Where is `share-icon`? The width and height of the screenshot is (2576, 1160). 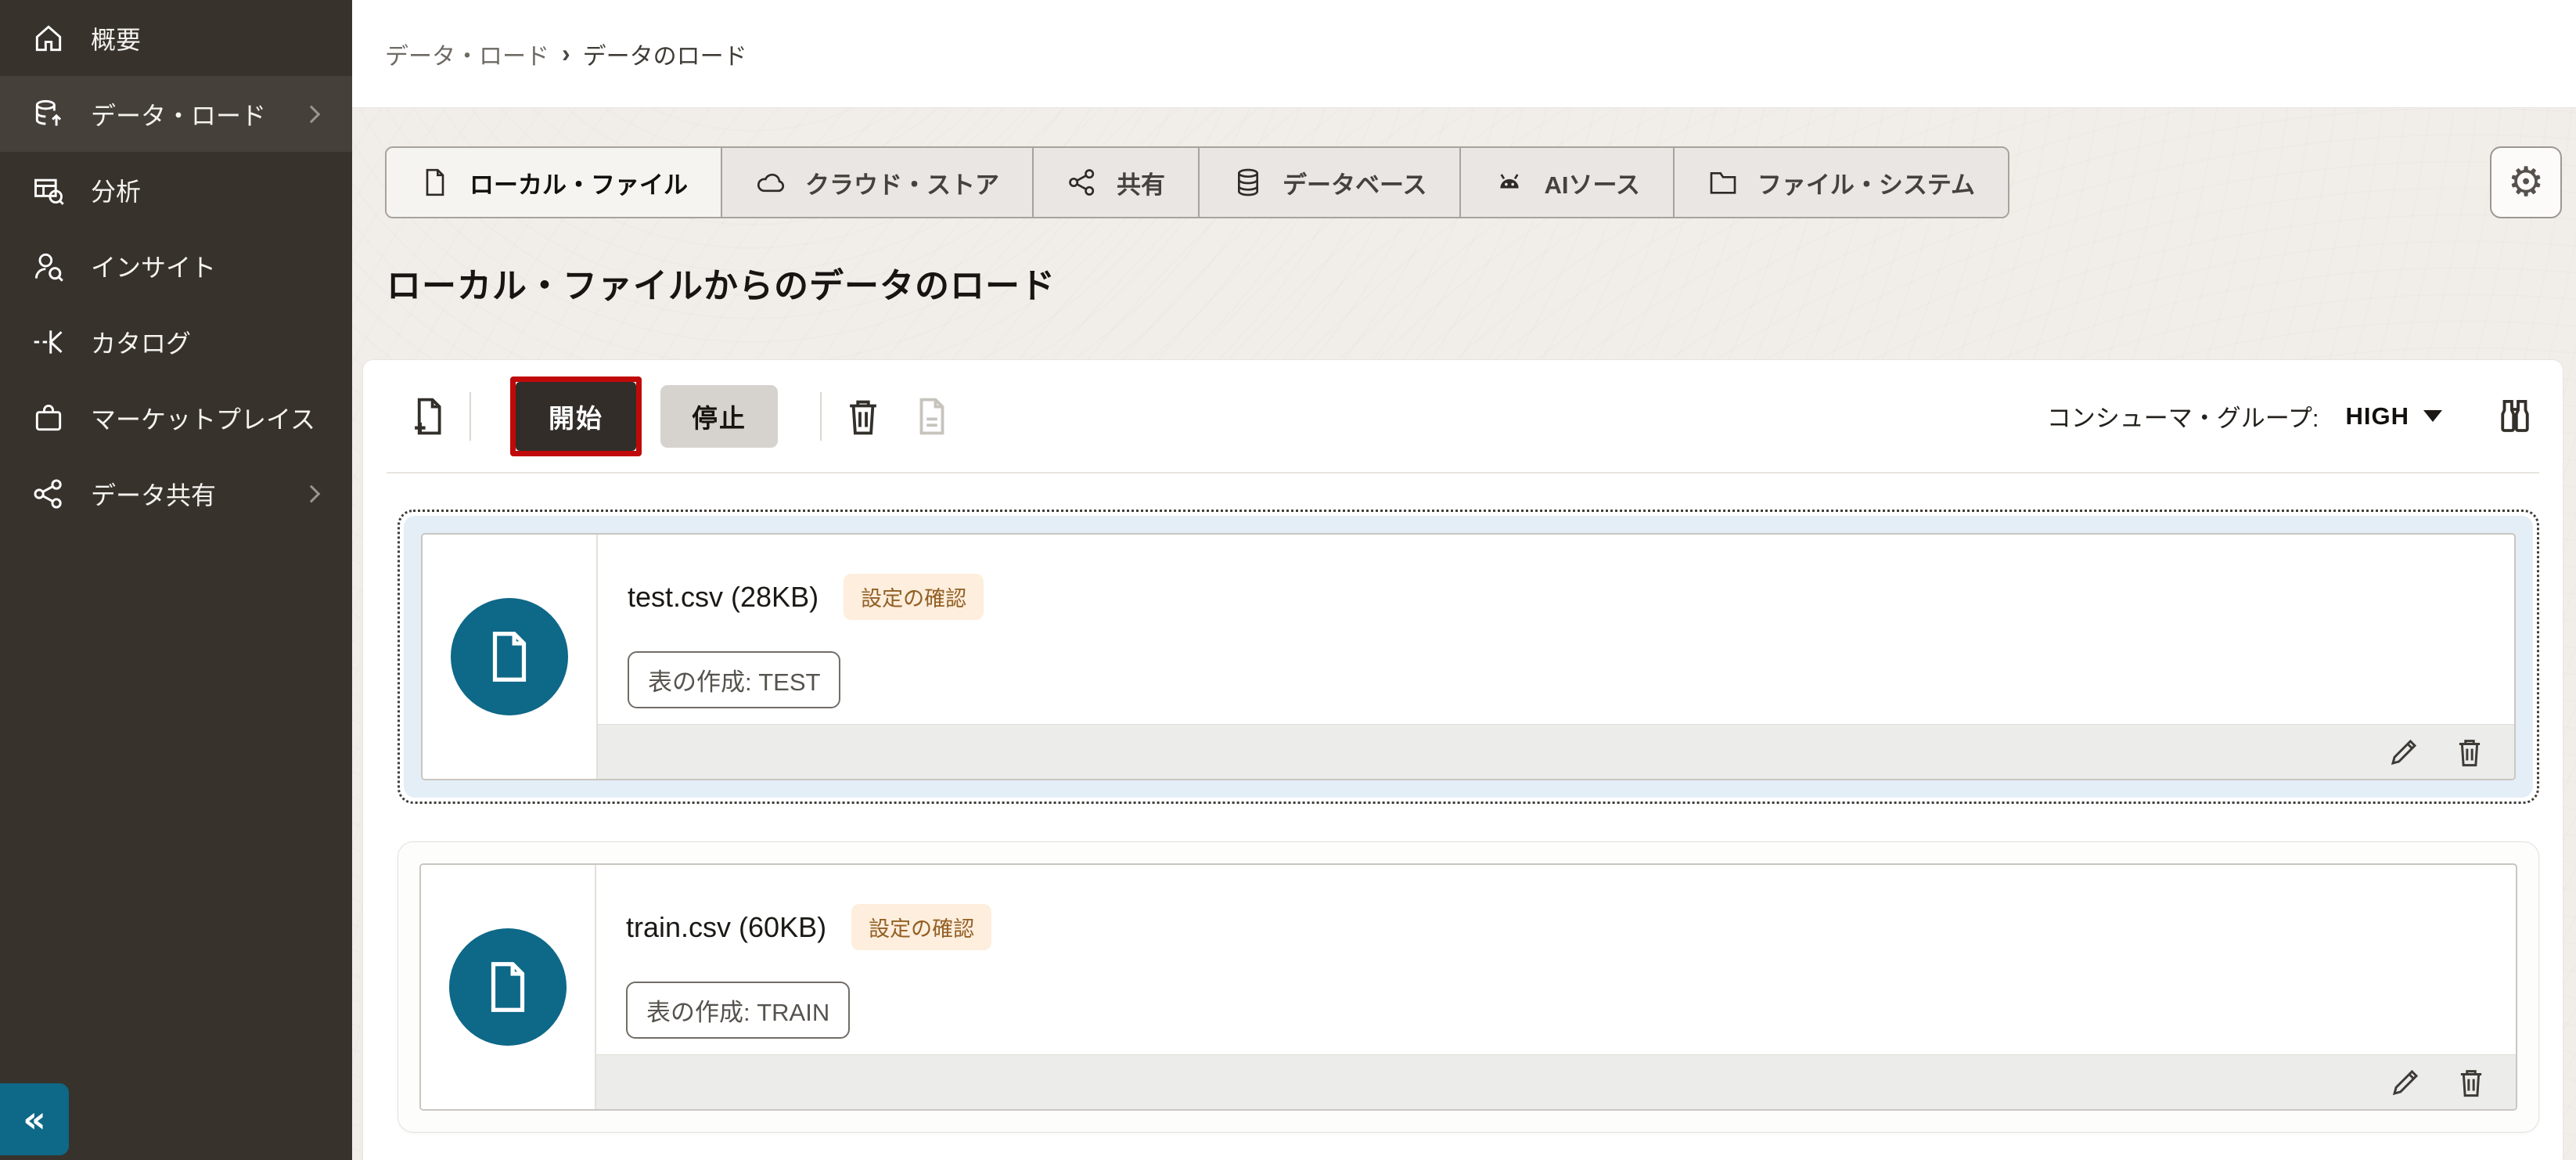 share-icon is located at coordinates (1082, 182).